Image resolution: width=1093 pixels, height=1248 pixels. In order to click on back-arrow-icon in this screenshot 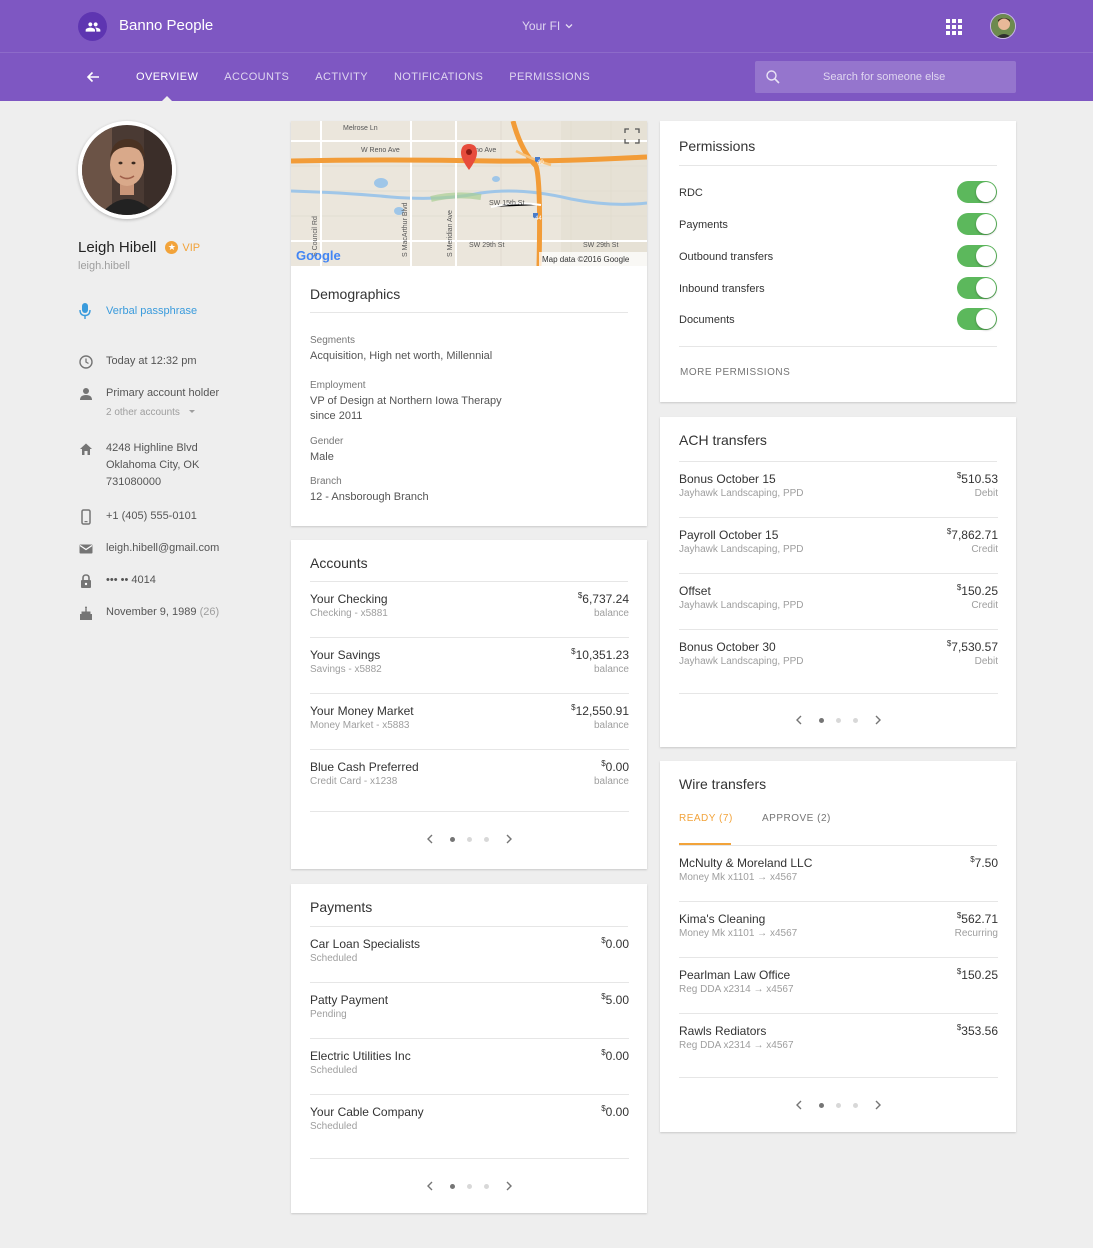, I will do `click(93, 77)`.